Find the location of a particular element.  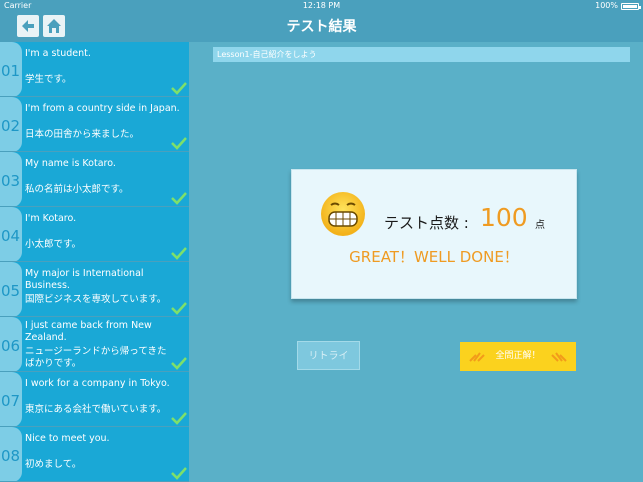

item-number: 08 is located at coordinates (11, 456).